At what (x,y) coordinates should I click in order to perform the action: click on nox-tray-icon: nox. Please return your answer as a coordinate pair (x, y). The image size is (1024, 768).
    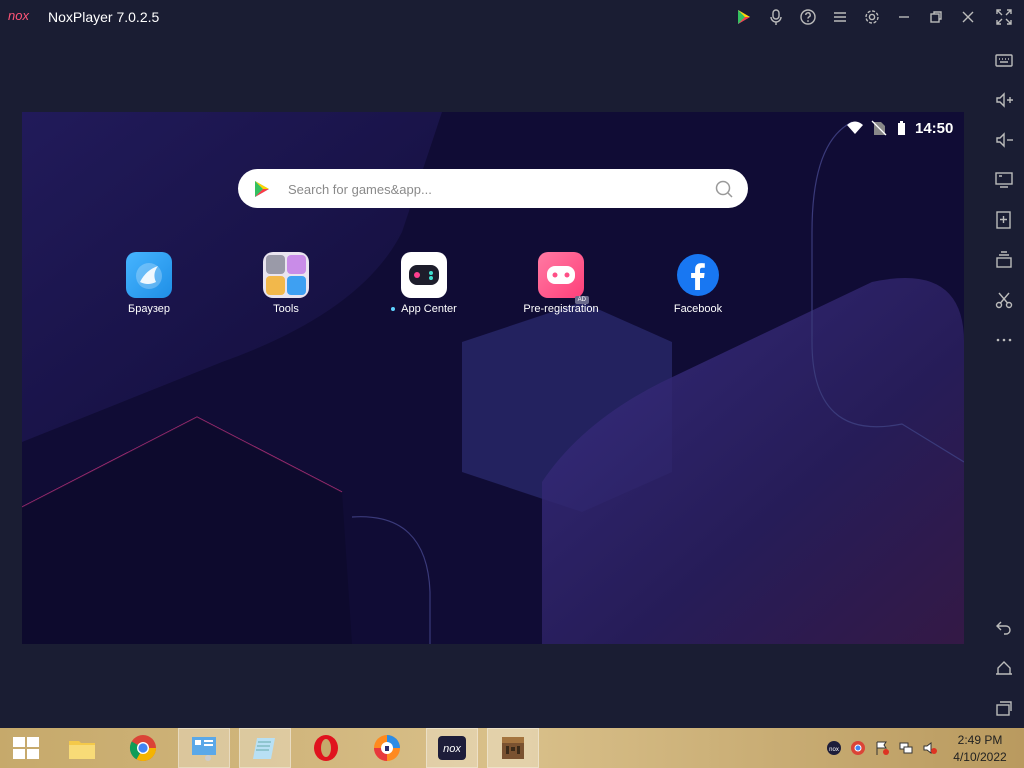
    Looking at the image, I should click on (834, 748).